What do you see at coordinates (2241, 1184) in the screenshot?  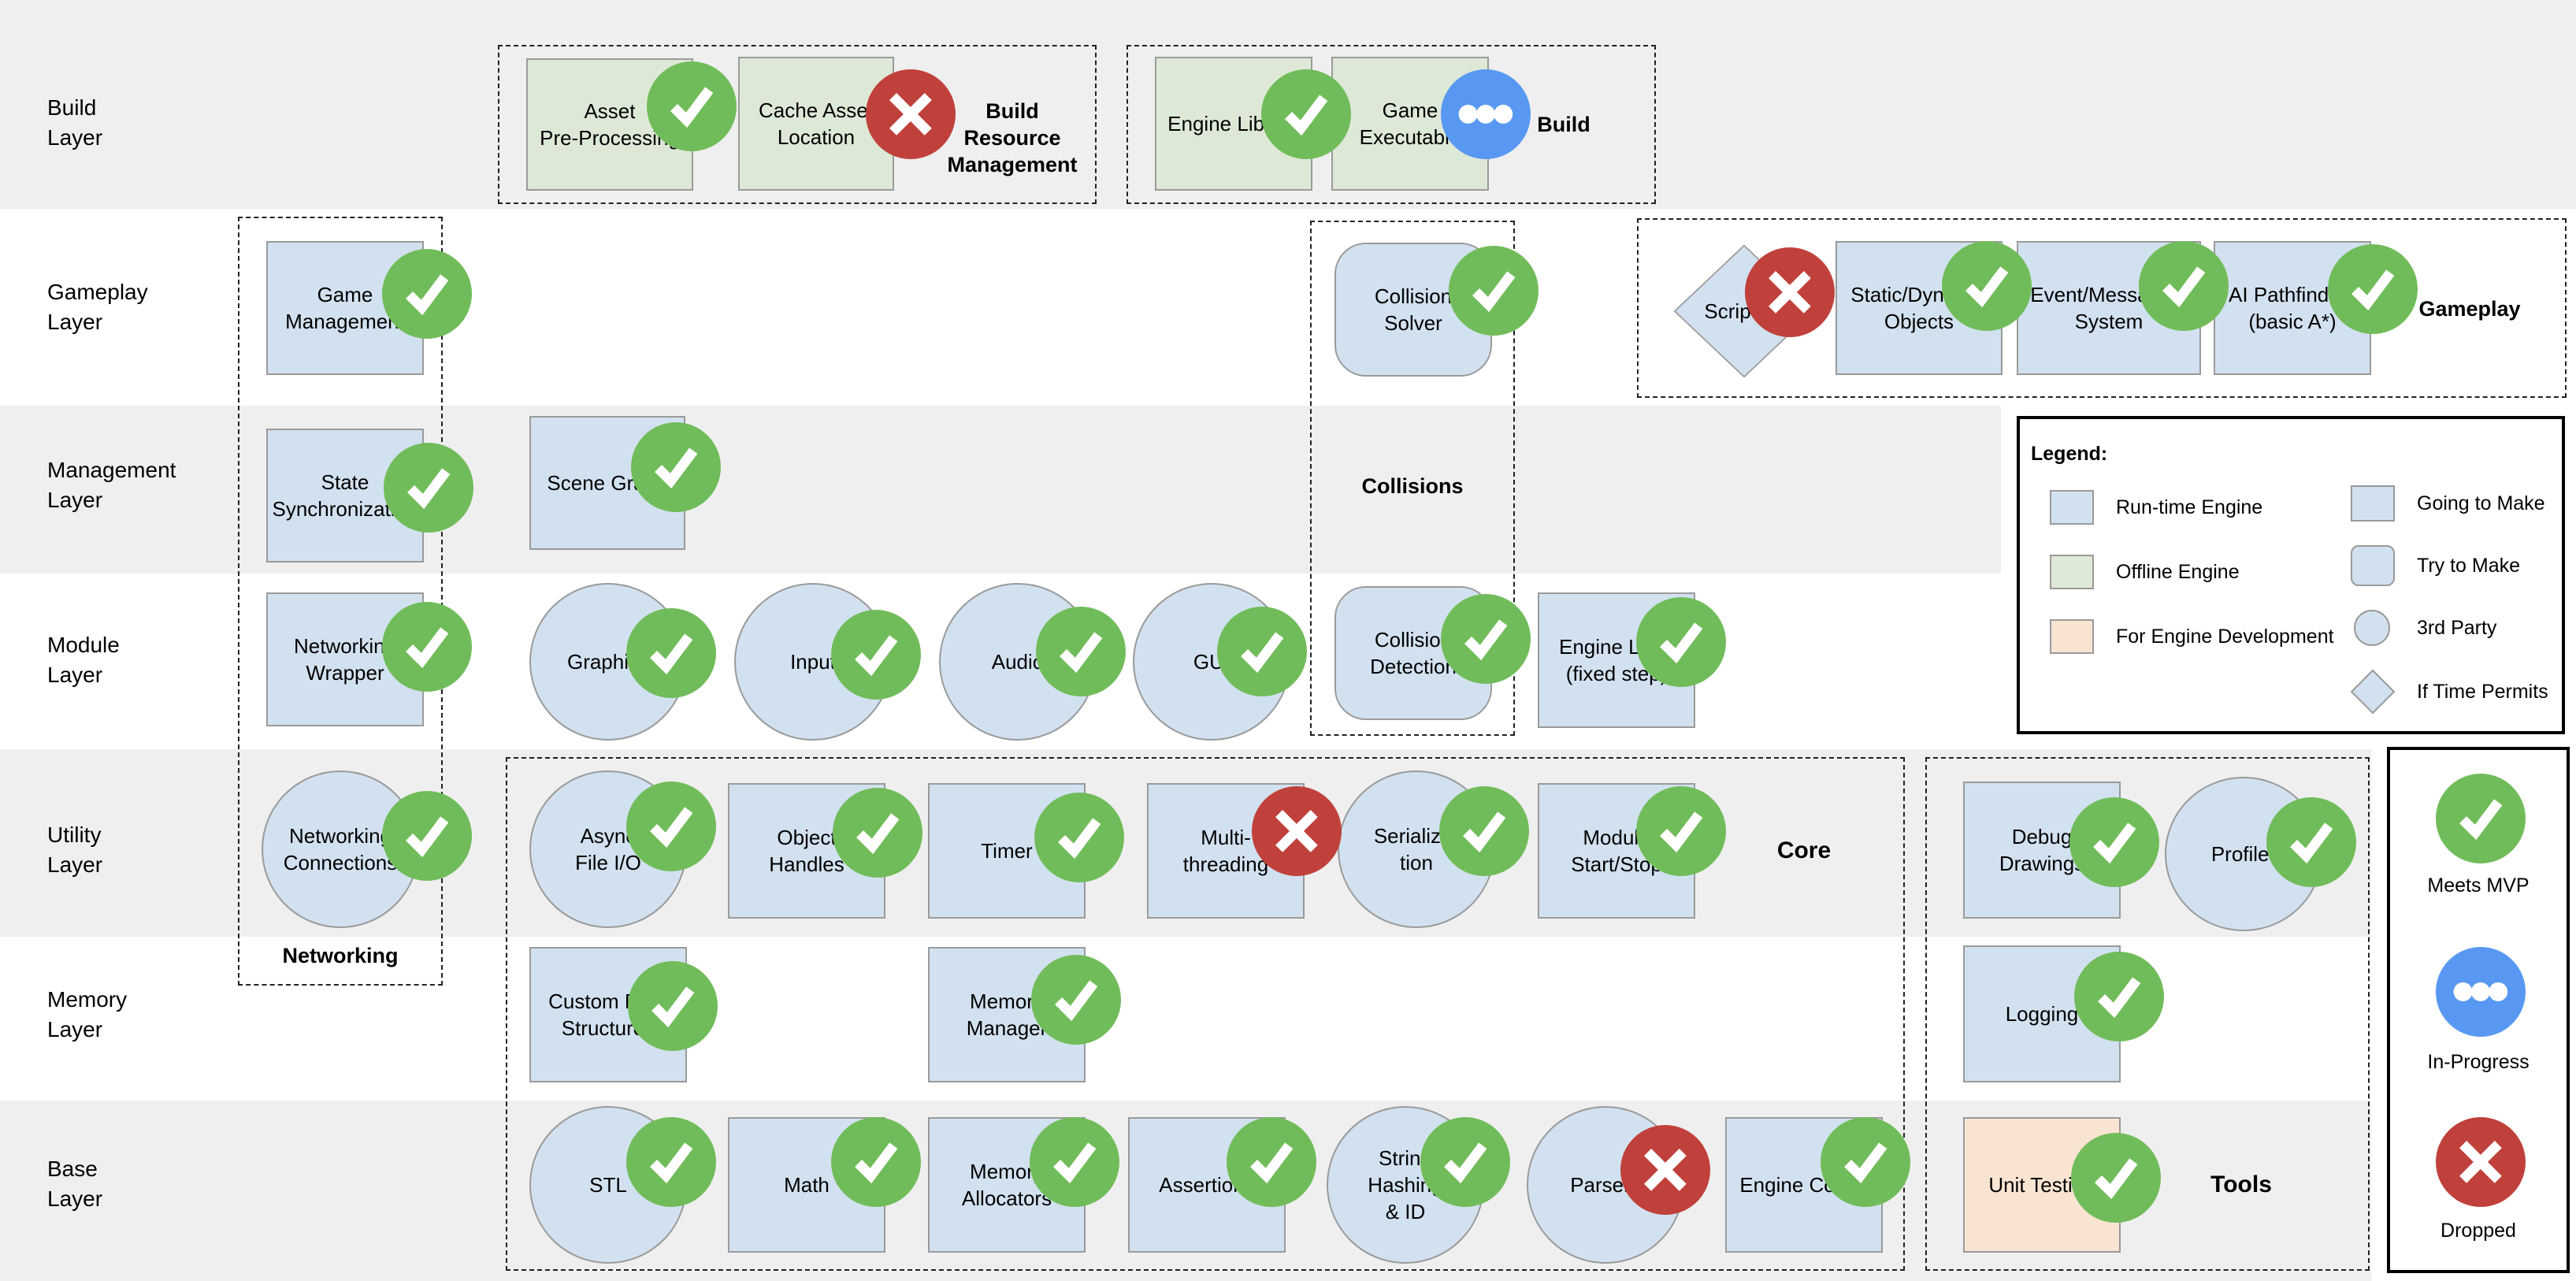 I see `group-label-tools: Tools` at bounding box center [2241, 1184].